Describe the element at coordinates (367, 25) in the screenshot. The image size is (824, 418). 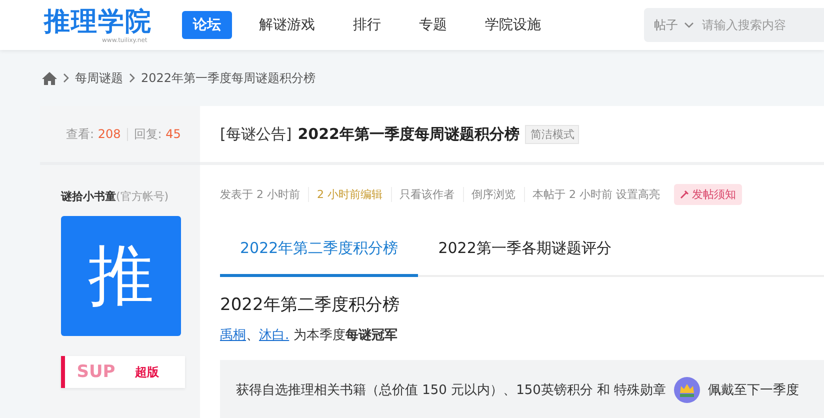
I see `nav-link: 排行` at that location.